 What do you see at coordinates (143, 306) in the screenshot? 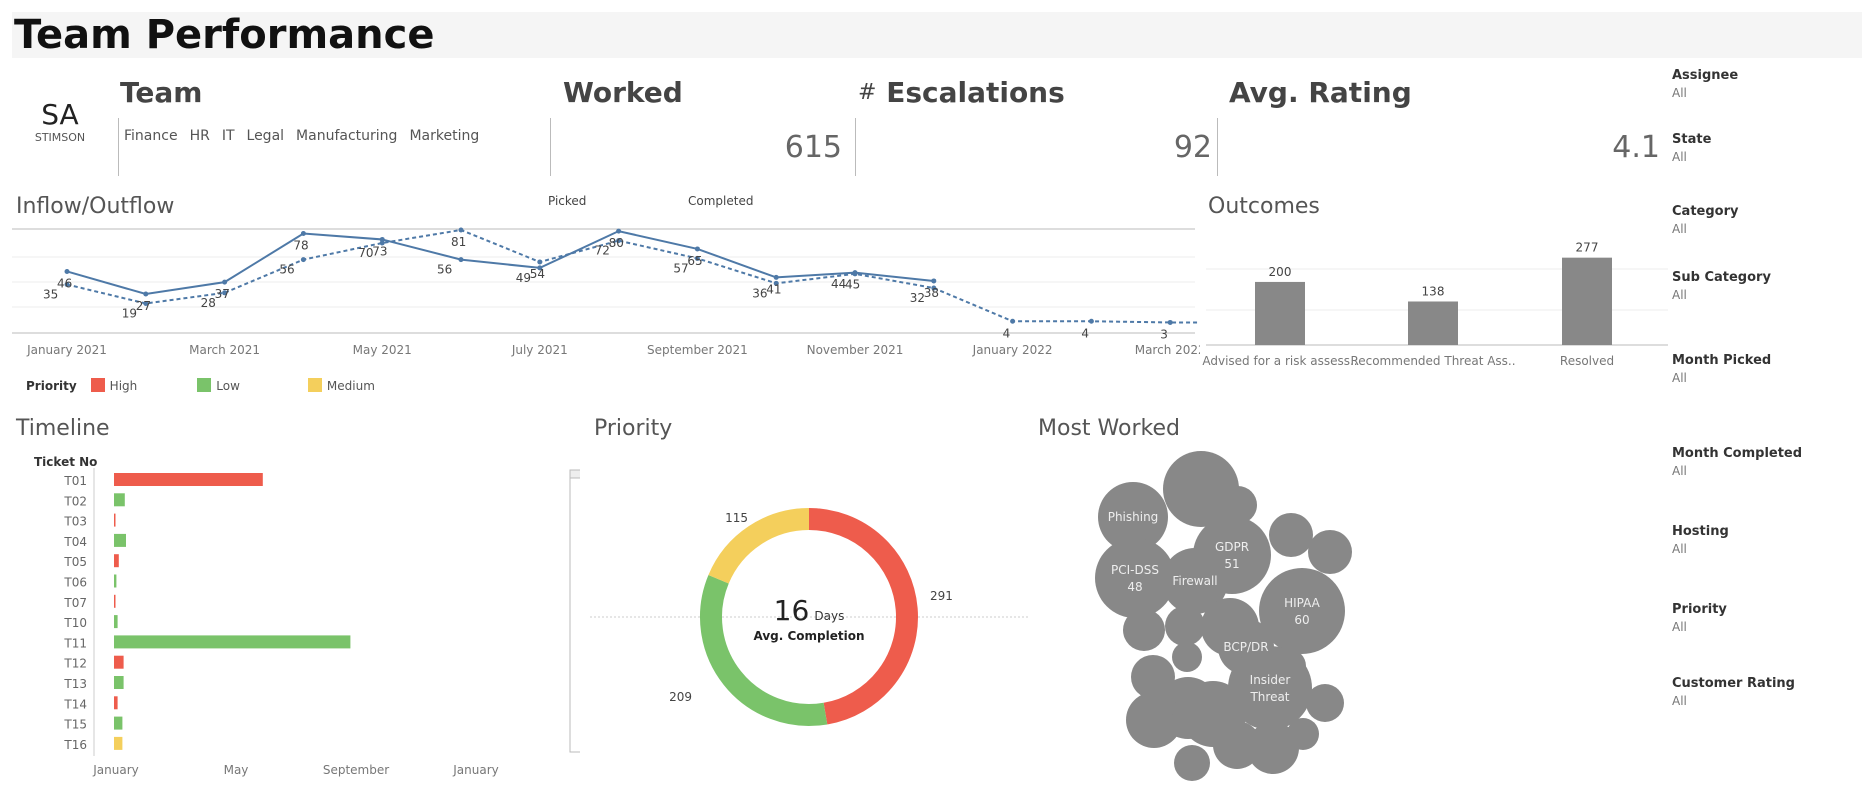
I see `data-label: 27` at bounding box center [143, 306].